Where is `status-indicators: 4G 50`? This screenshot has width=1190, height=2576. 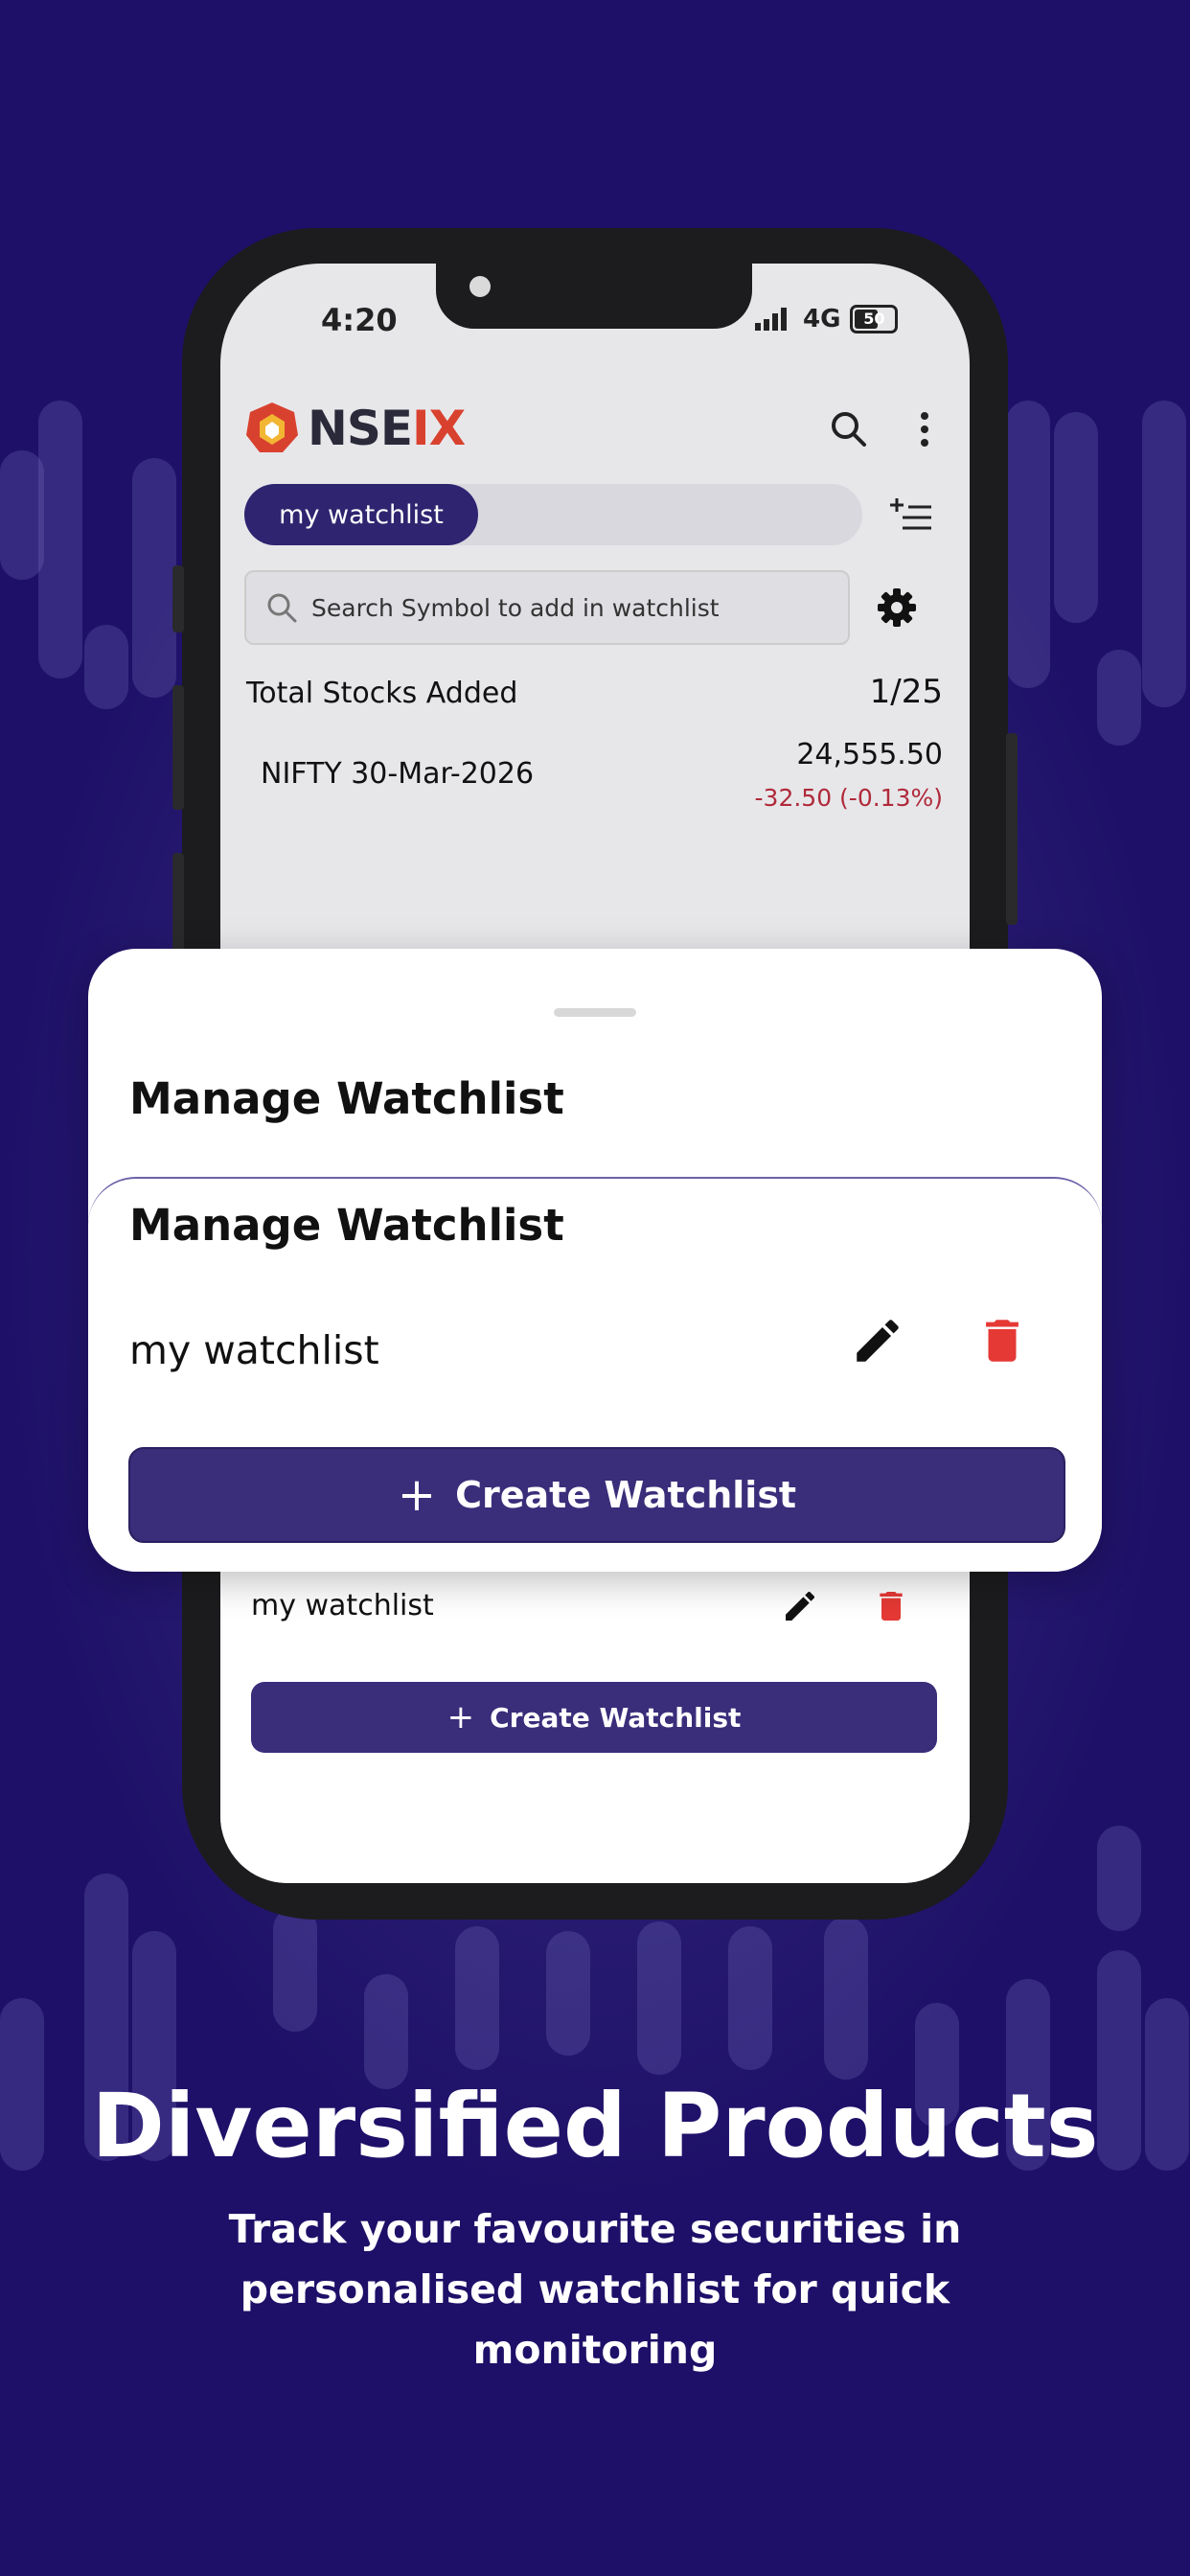 status-indicators: 4G 50 is located at coordinates (827, 319).